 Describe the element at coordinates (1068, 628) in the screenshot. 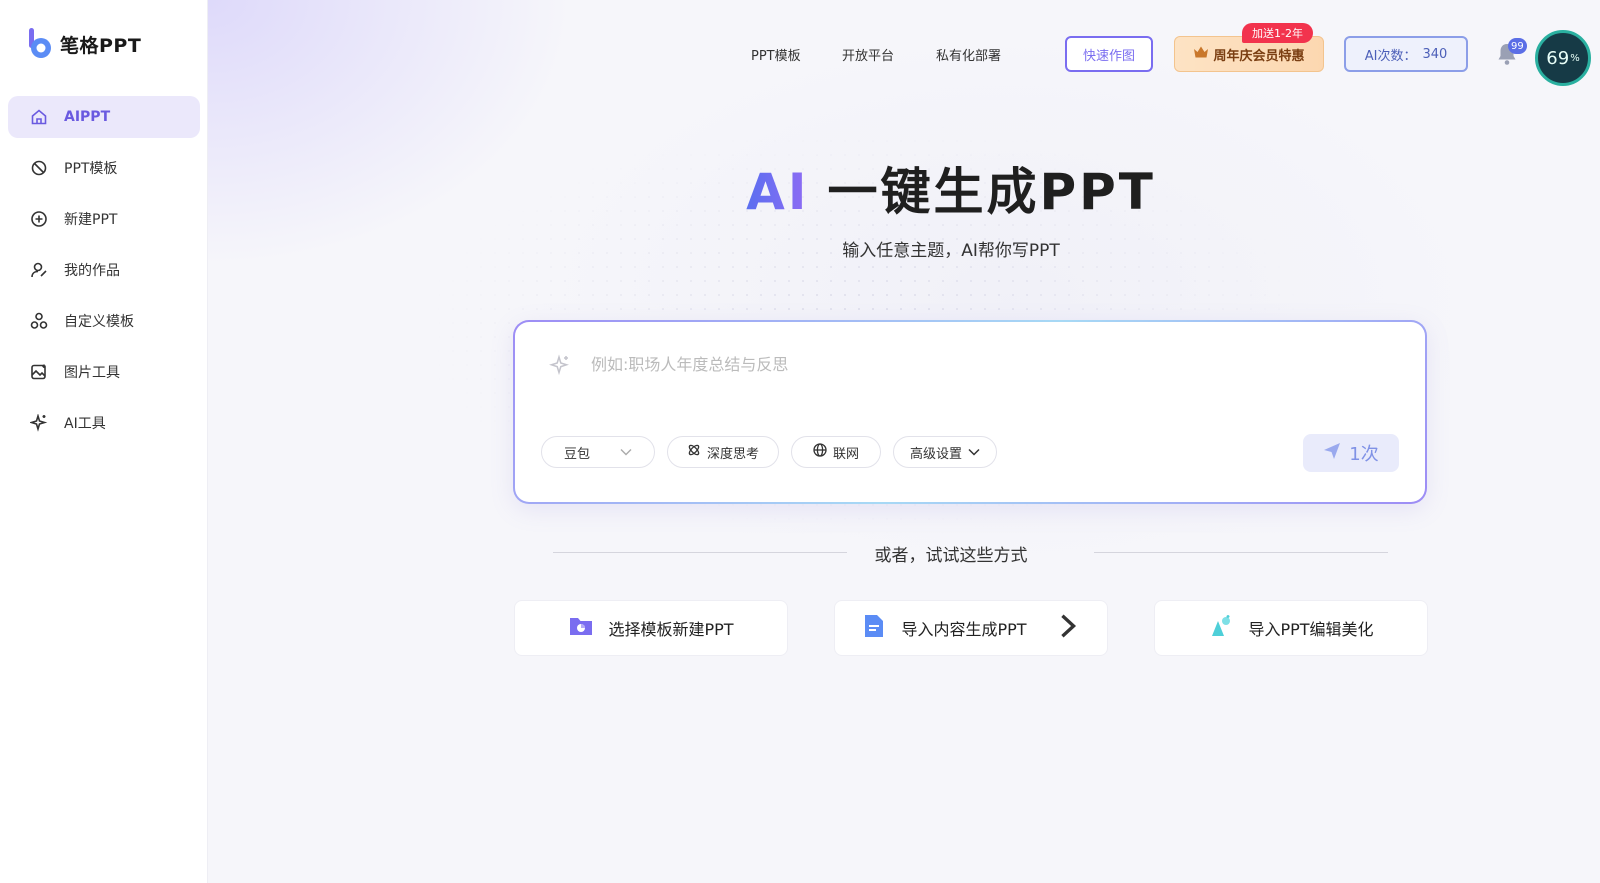

I see `chevron-right-icon` at that location.